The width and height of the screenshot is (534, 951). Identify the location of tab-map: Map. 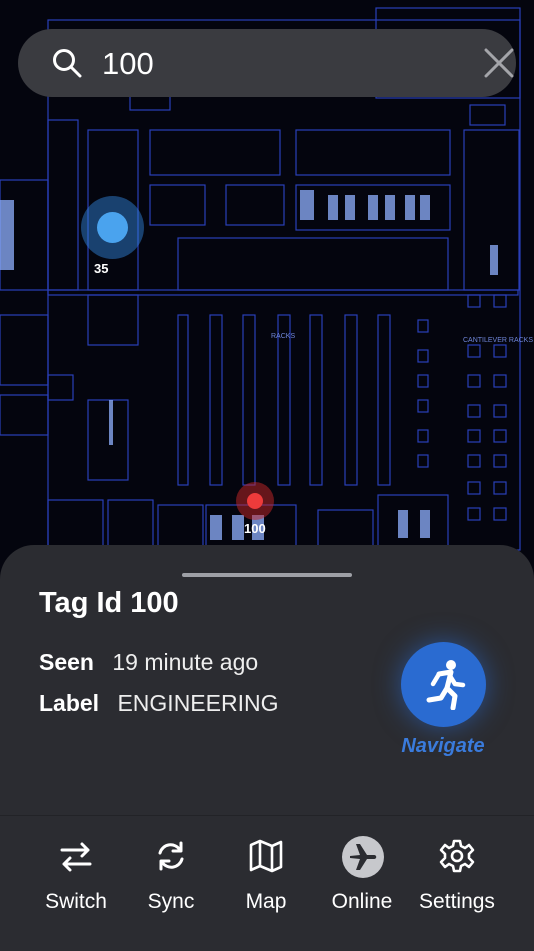
(266, 875).